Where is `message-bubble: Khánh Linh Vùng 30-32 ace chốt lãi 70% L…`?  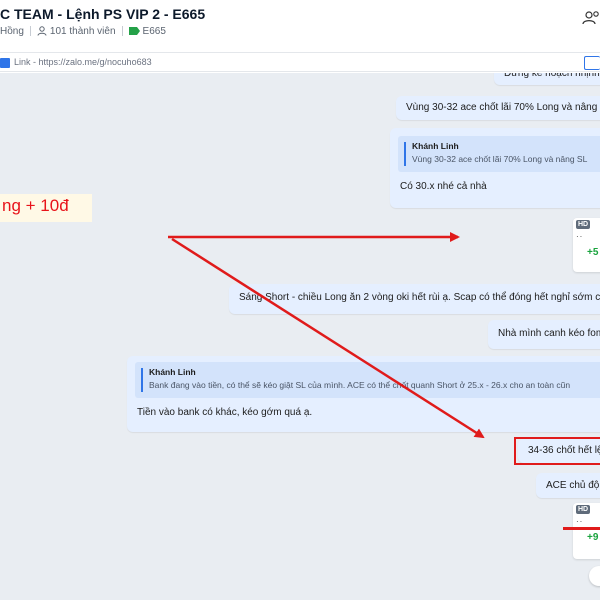
message-bubble: Khánh Linh Vùng 30-32 ace chốt lãi 70% L… is located at coordinates (495, 168).